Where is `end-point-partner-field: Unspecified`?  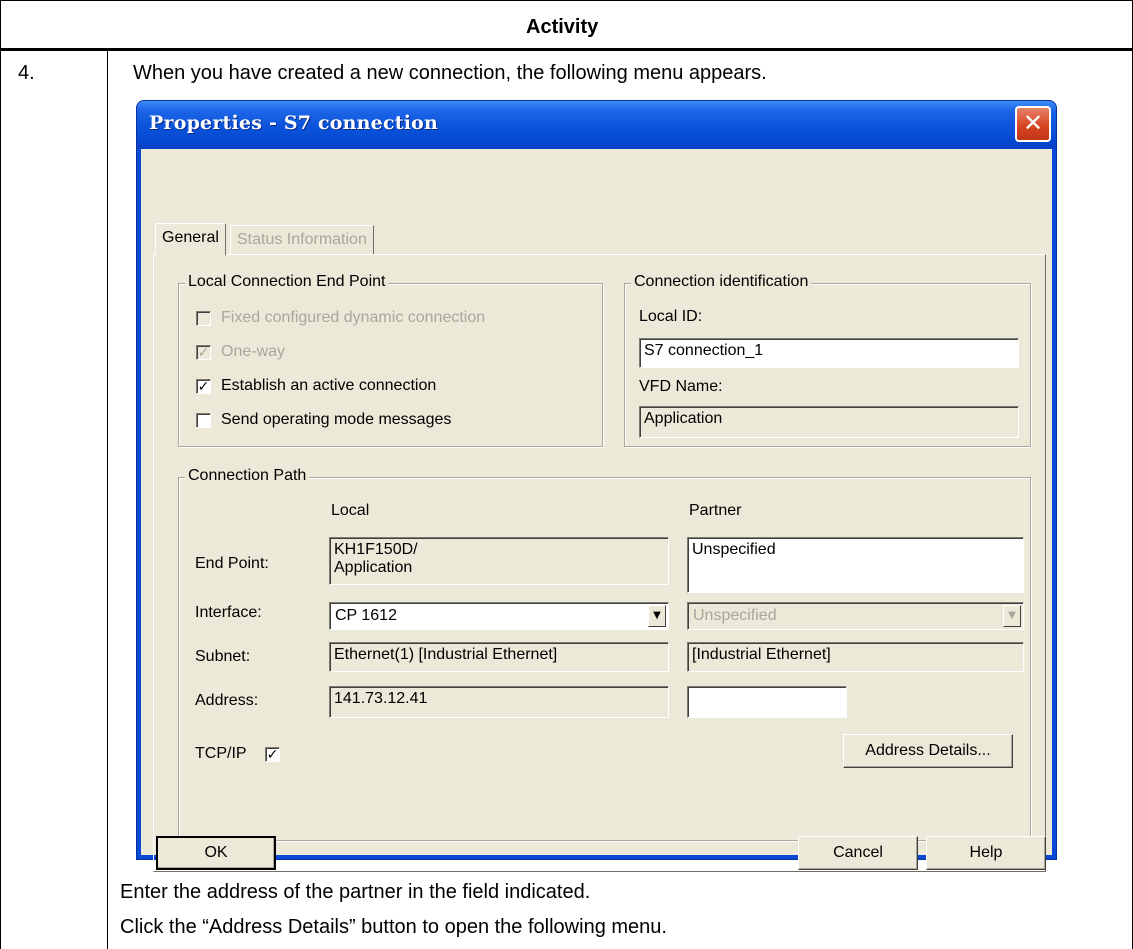
end-point-partner-field: Unspecified is located at coordinates (855, 565).